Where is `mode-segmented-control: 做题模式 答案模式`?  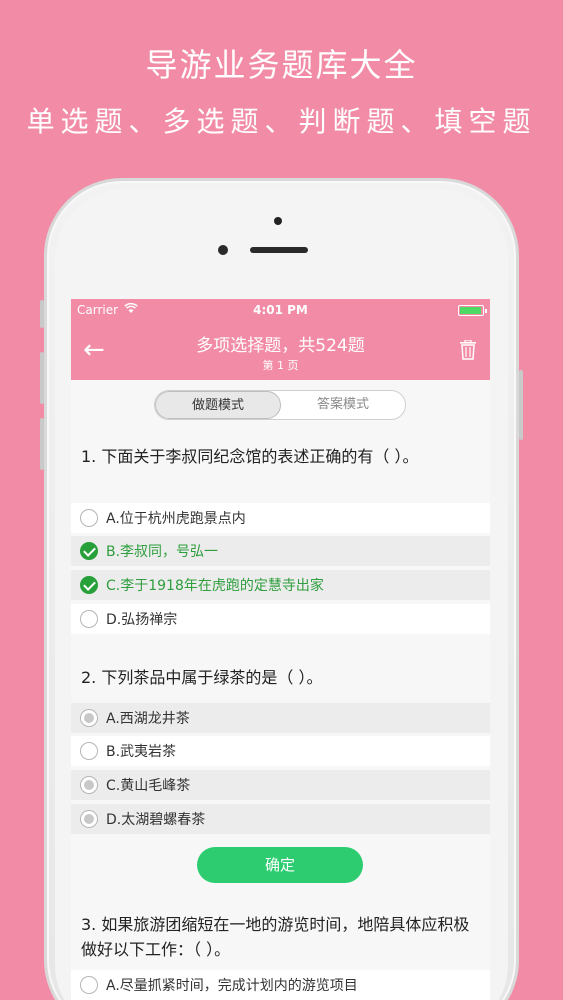
mode-segmented-control: 做题模式 答案模式 is located at coordinates (280, 405).